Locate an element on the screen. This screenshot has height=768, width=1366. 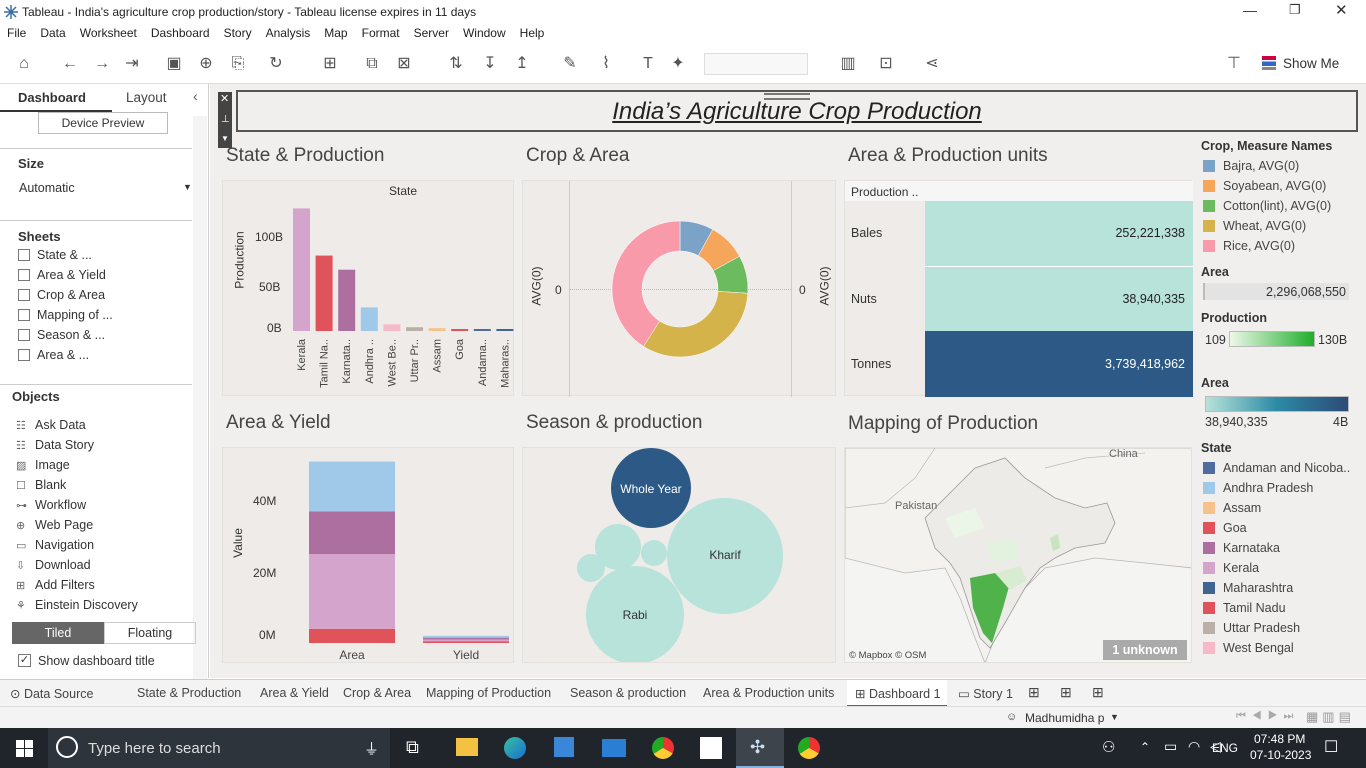
microphone-icon: ⏚ is located at coordinates (371, 748).